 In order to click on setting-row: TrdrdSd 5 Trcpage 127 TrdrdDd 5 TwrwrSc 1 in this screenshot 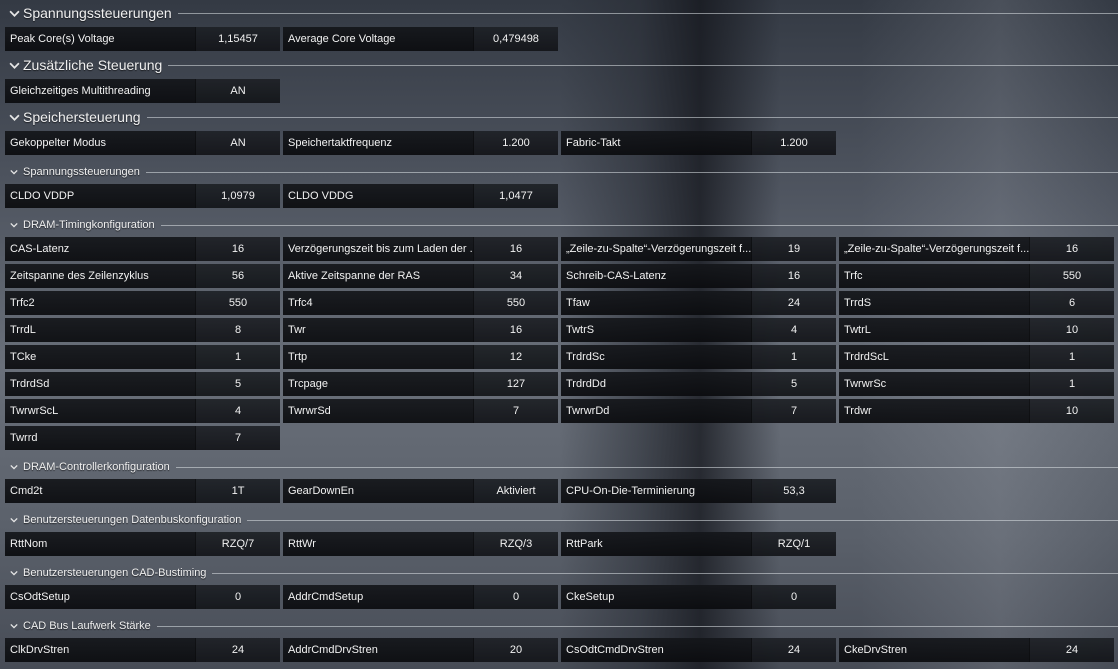, I will do `click(559, 384)`.